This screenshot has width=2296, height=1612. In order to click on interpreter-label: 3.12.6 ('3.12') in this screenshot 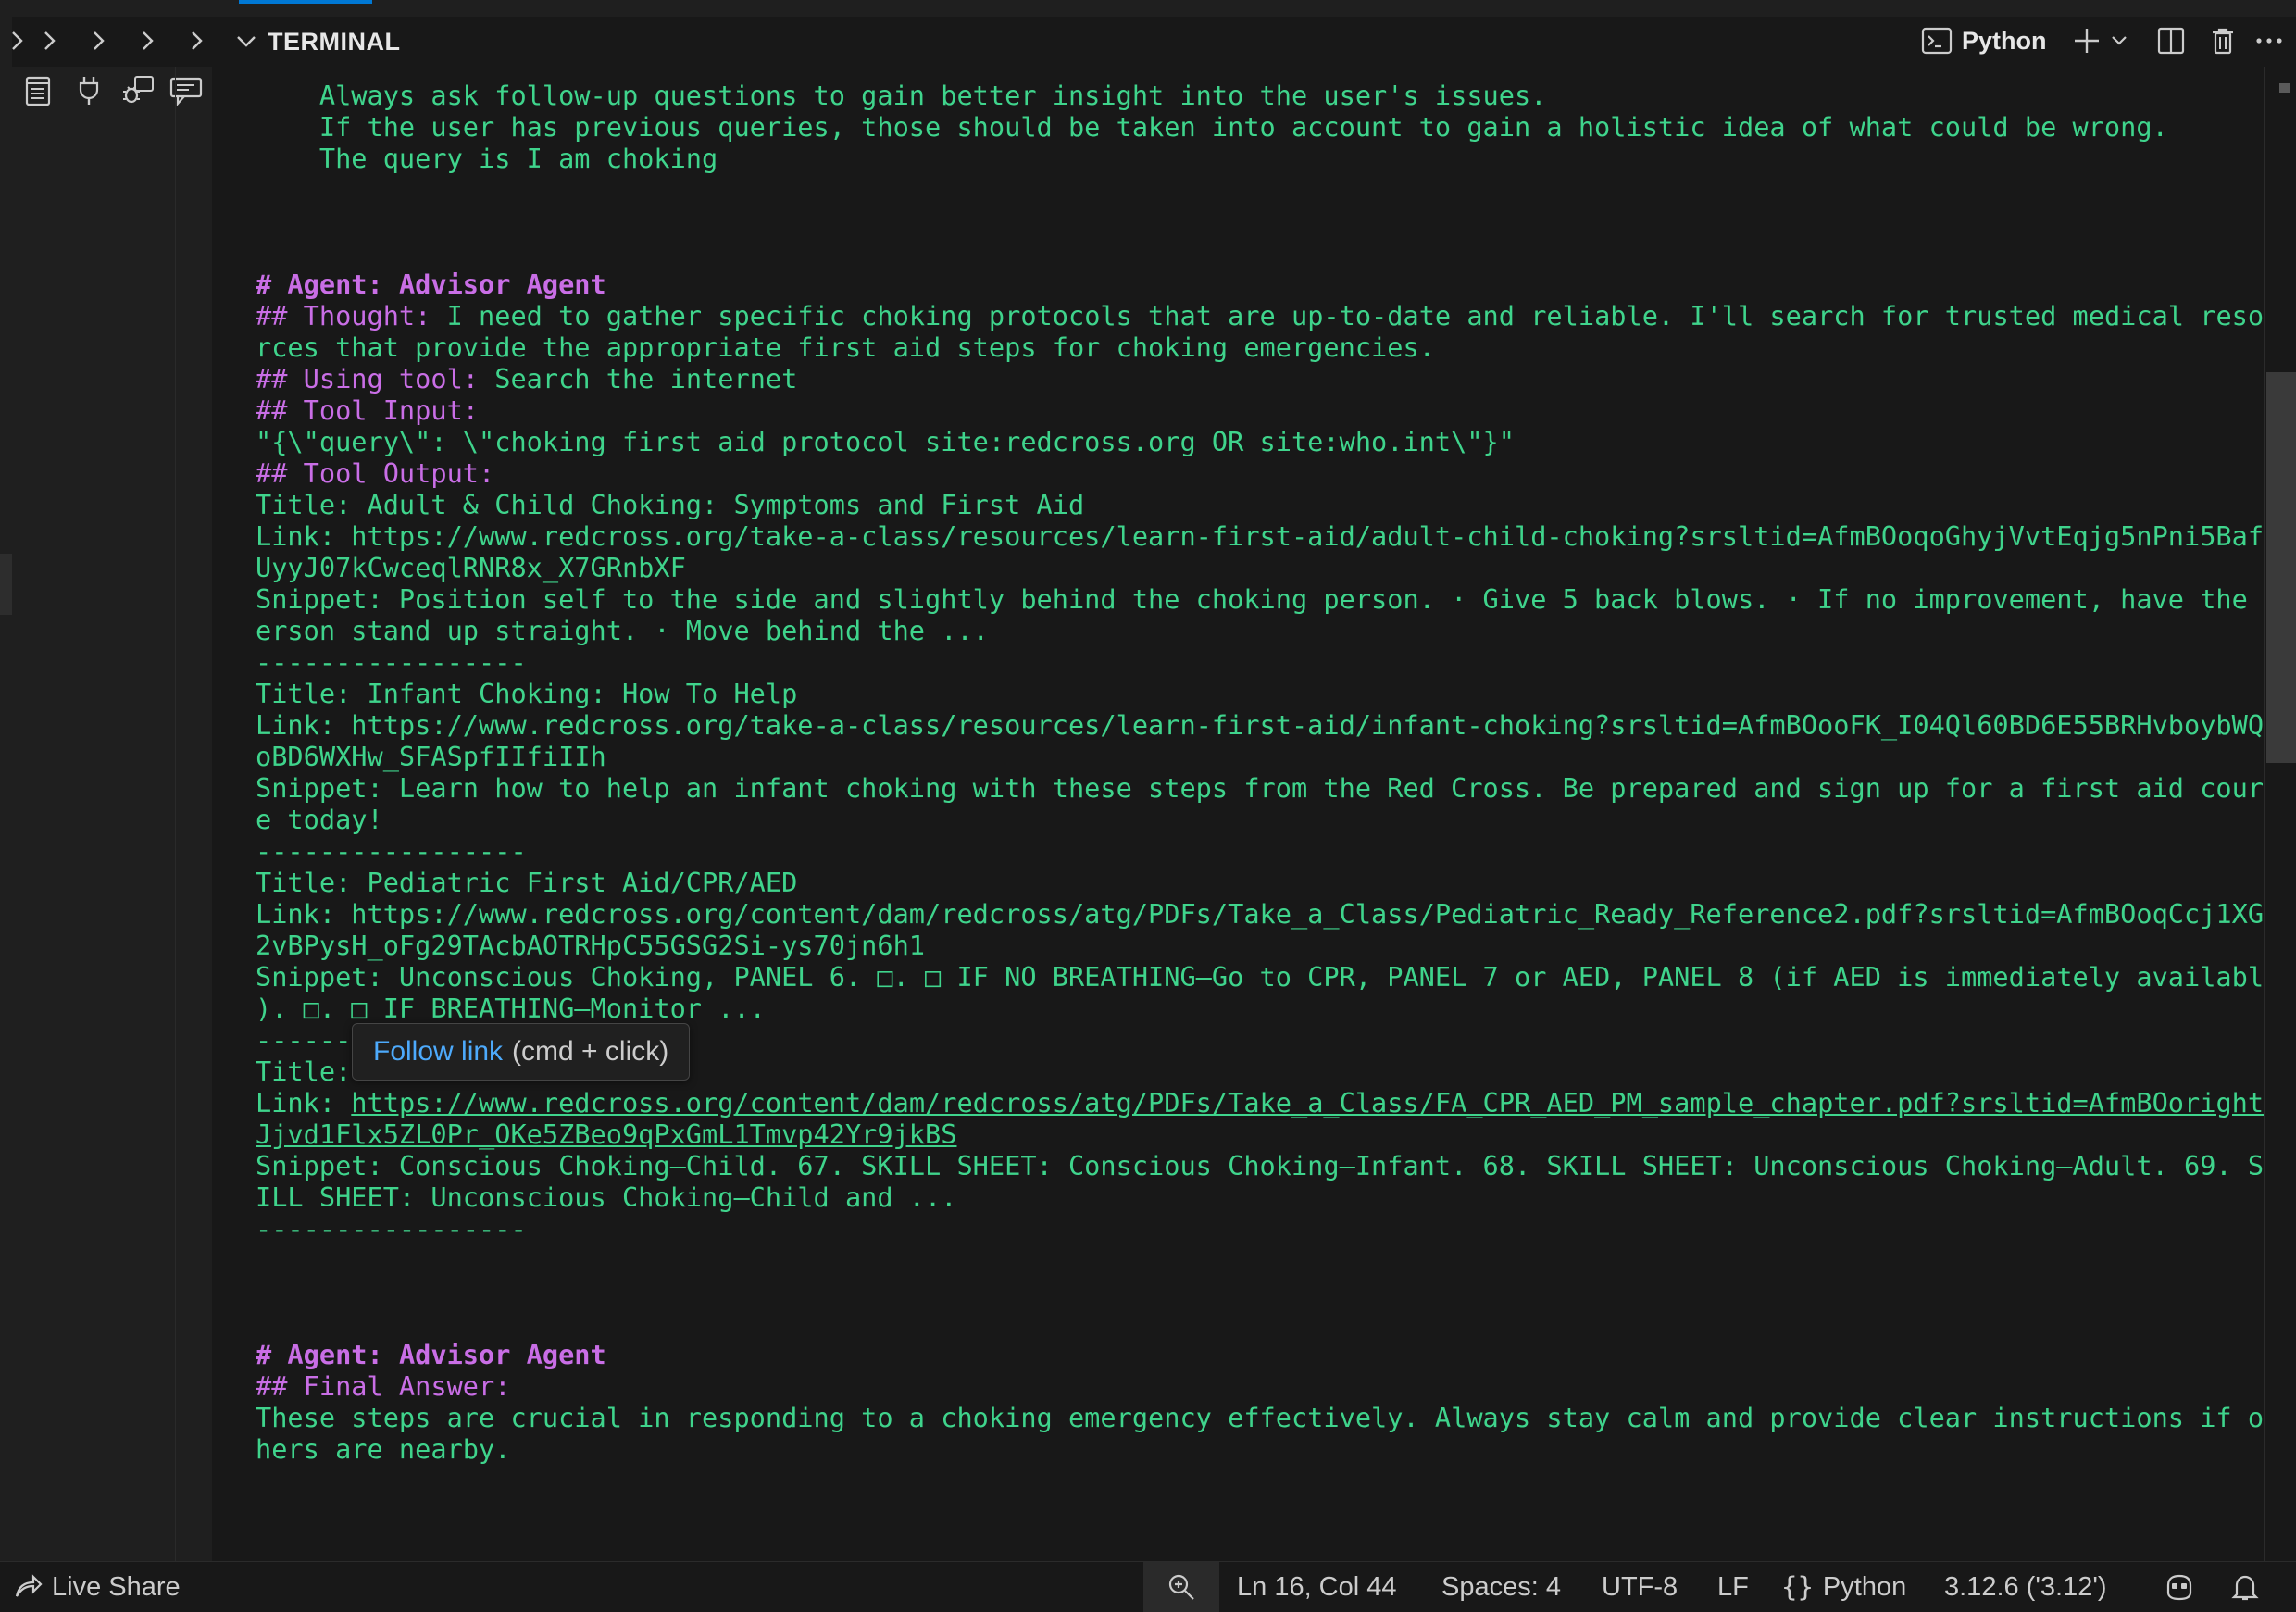, I will do `click(2025, 1586)`.